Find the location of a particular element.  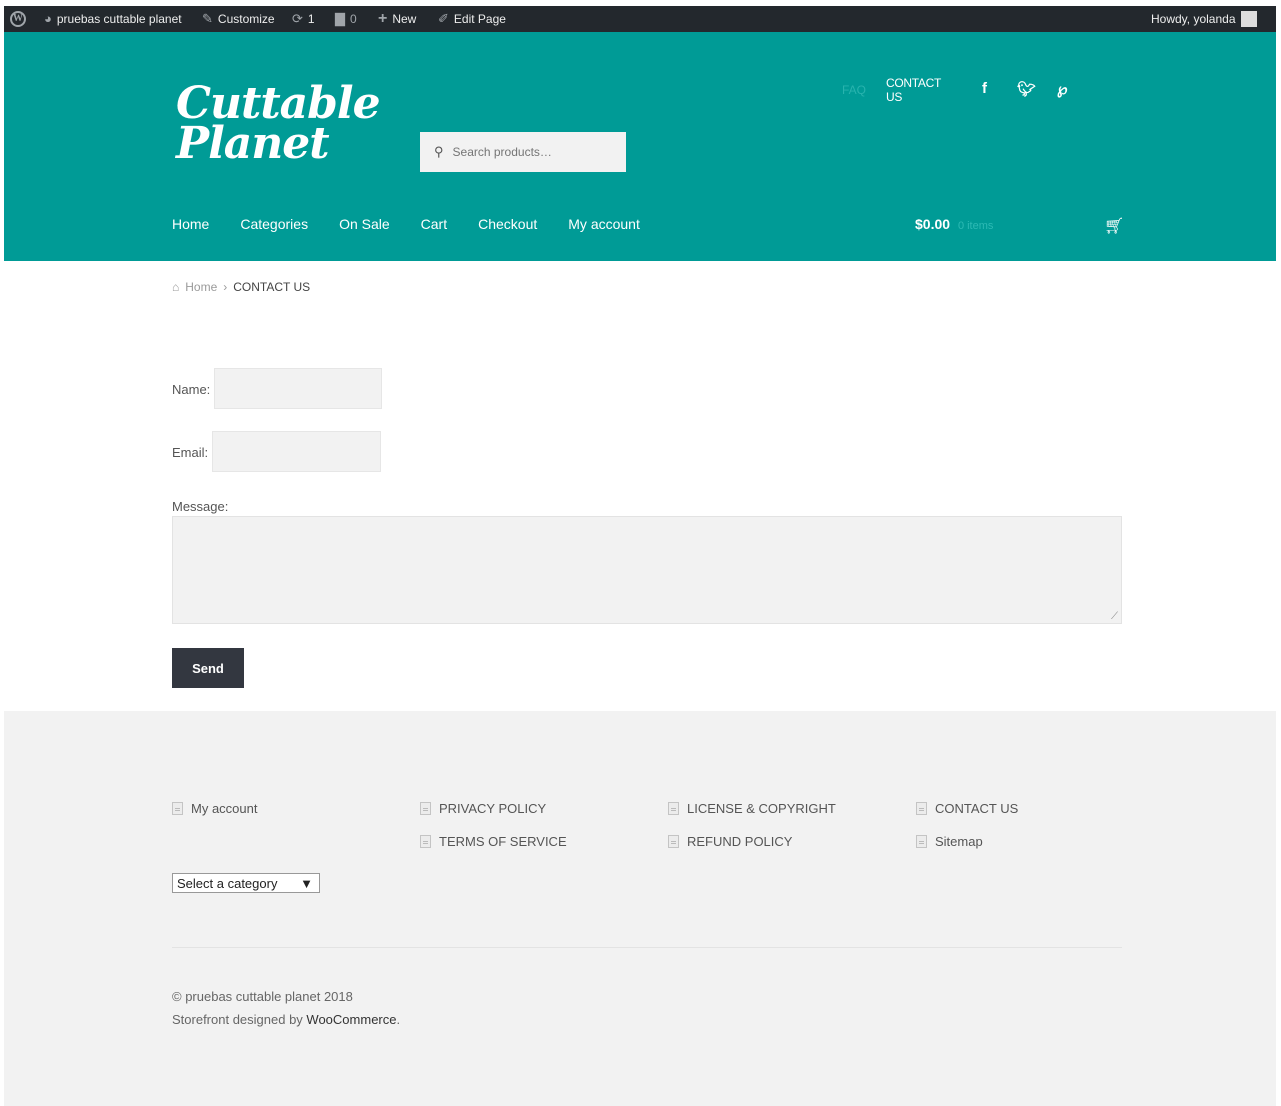

footer-link-license-copyright: LICENSE & COPYRIGHT is located at coordinates (752, 808).